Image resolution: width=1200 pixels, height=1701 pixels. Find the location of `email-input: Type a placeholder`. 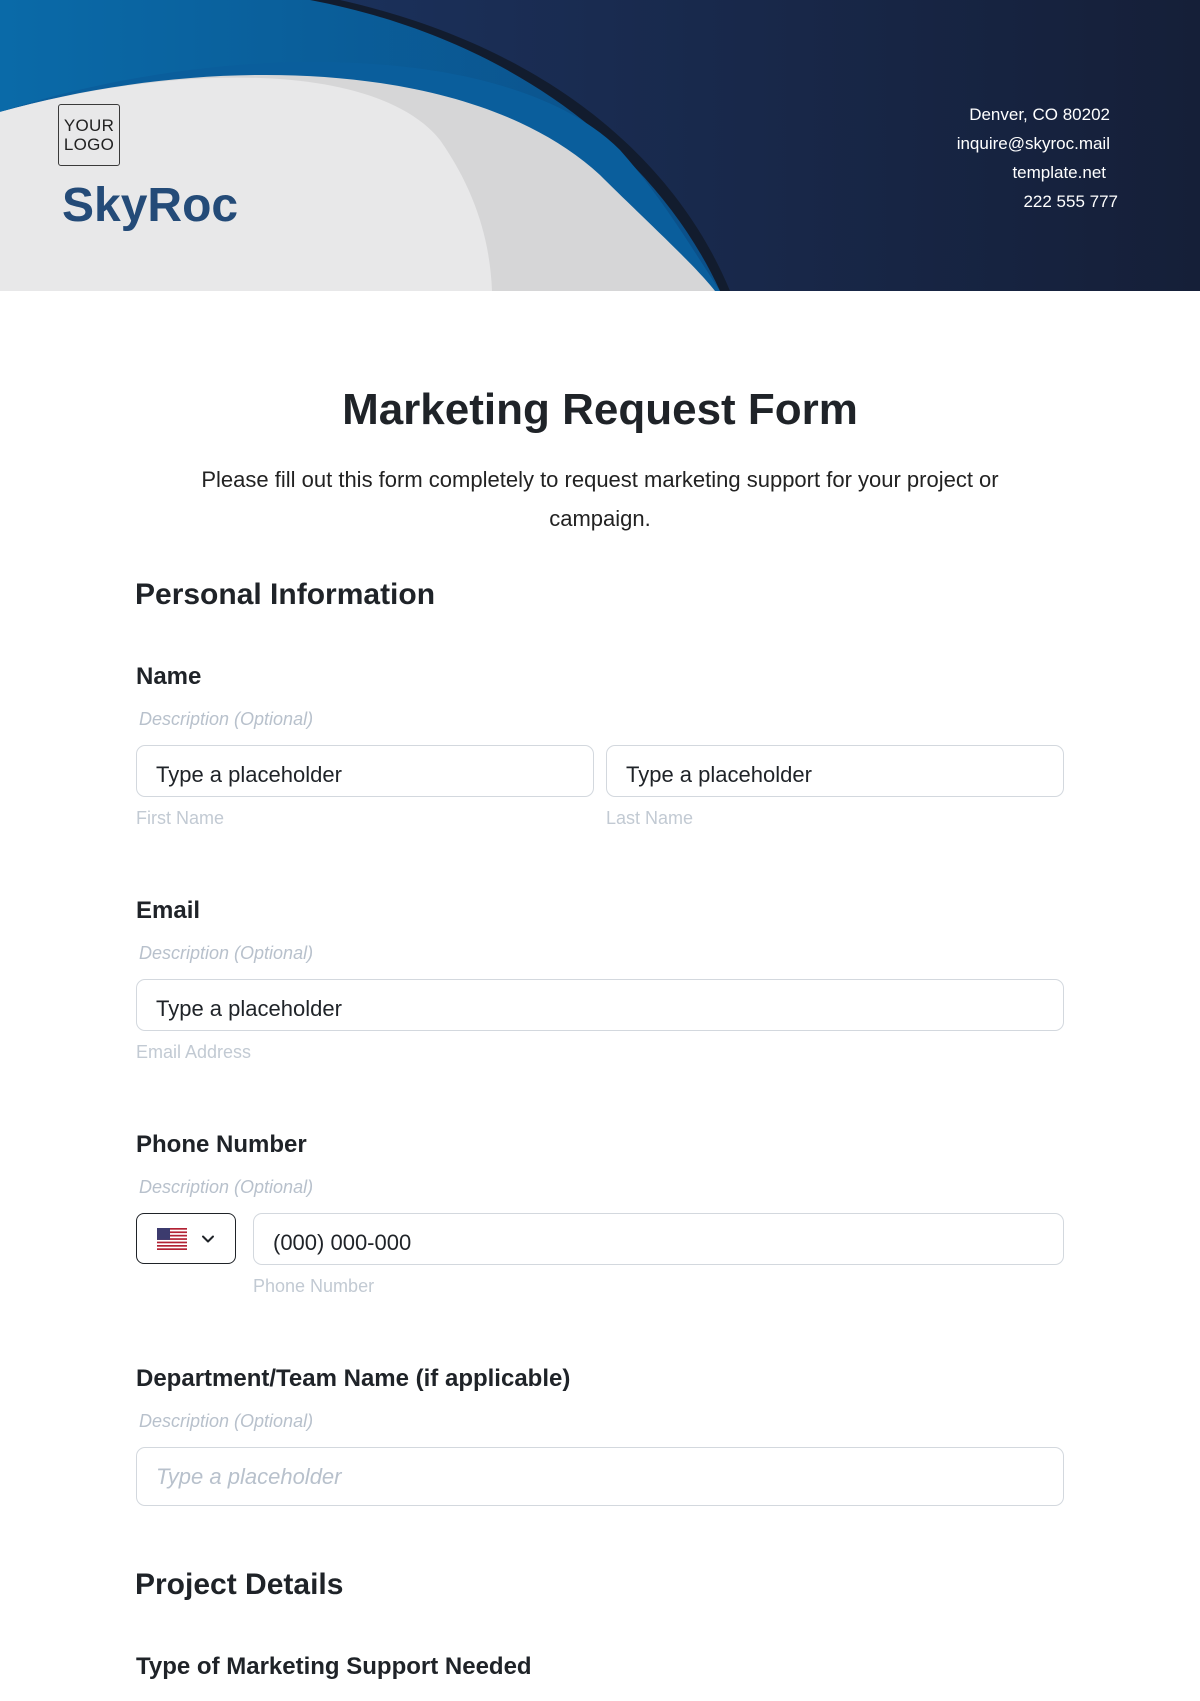

email-input: Type a placeholder is located at coordinates (600, 1005).